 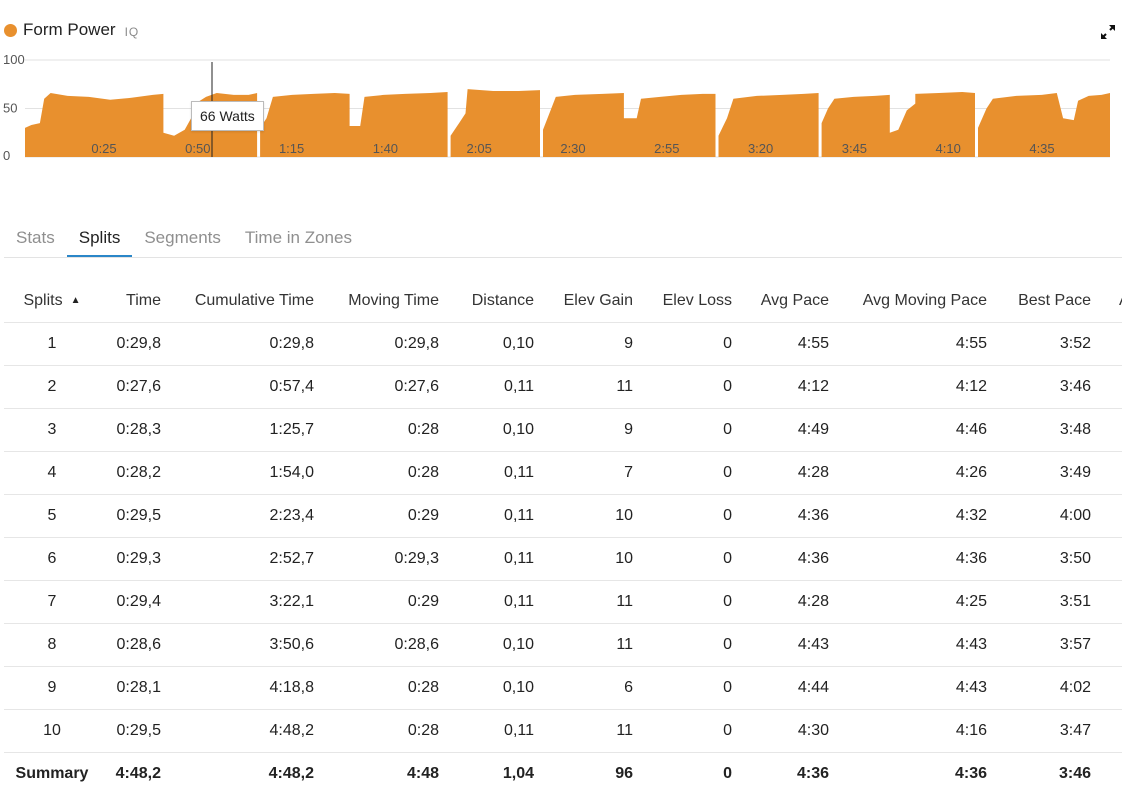 What do you see at coordinates (197, 148) in the screenshot?
I see `x-tick-label: 0:50` at bounding box center [197, 148].